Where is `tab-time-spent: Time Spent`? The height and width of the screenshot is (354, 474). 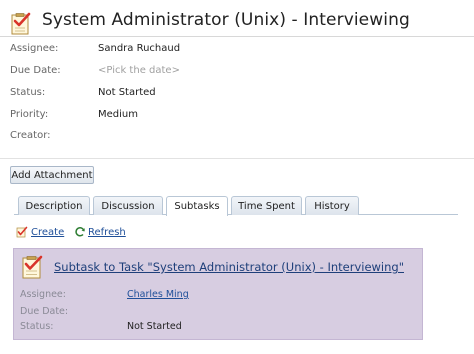 tab-time-spent: Time Spent is located at coordinates (266, 205).